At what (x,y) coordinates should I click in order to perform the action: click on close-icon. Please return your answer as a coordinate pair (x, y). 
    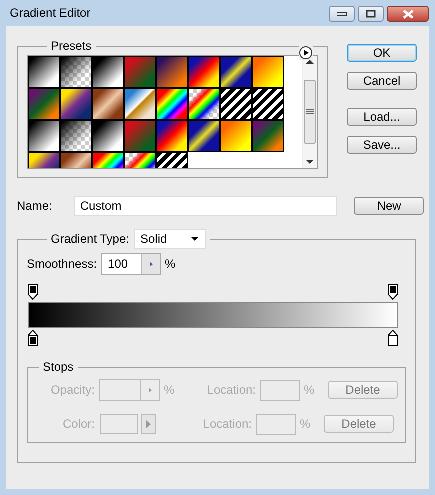
    Looking at the image, I should click on (408, 14).